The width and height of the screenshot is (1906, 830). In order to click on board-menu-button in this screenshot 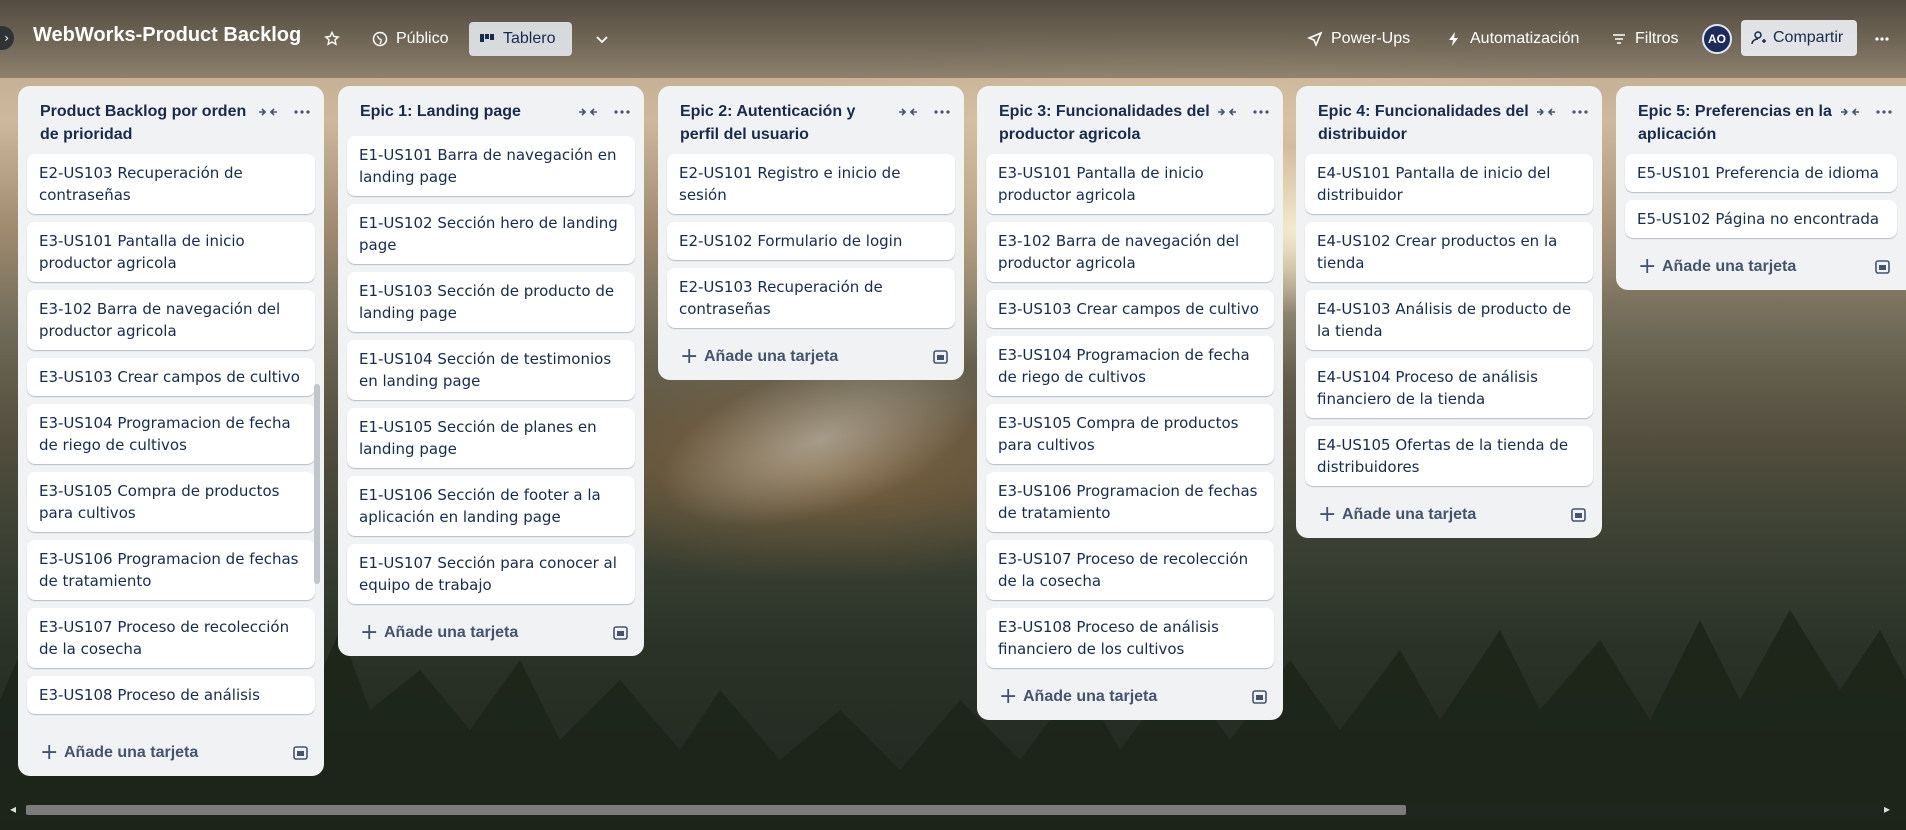, I will do `click(1882, 39)`.